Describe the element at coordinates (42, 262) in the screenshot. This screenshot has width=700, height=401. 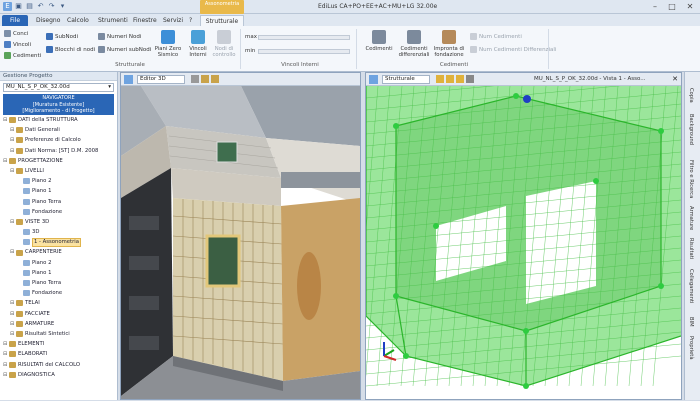
I see `tree-item-label: Piano 2` at that location.